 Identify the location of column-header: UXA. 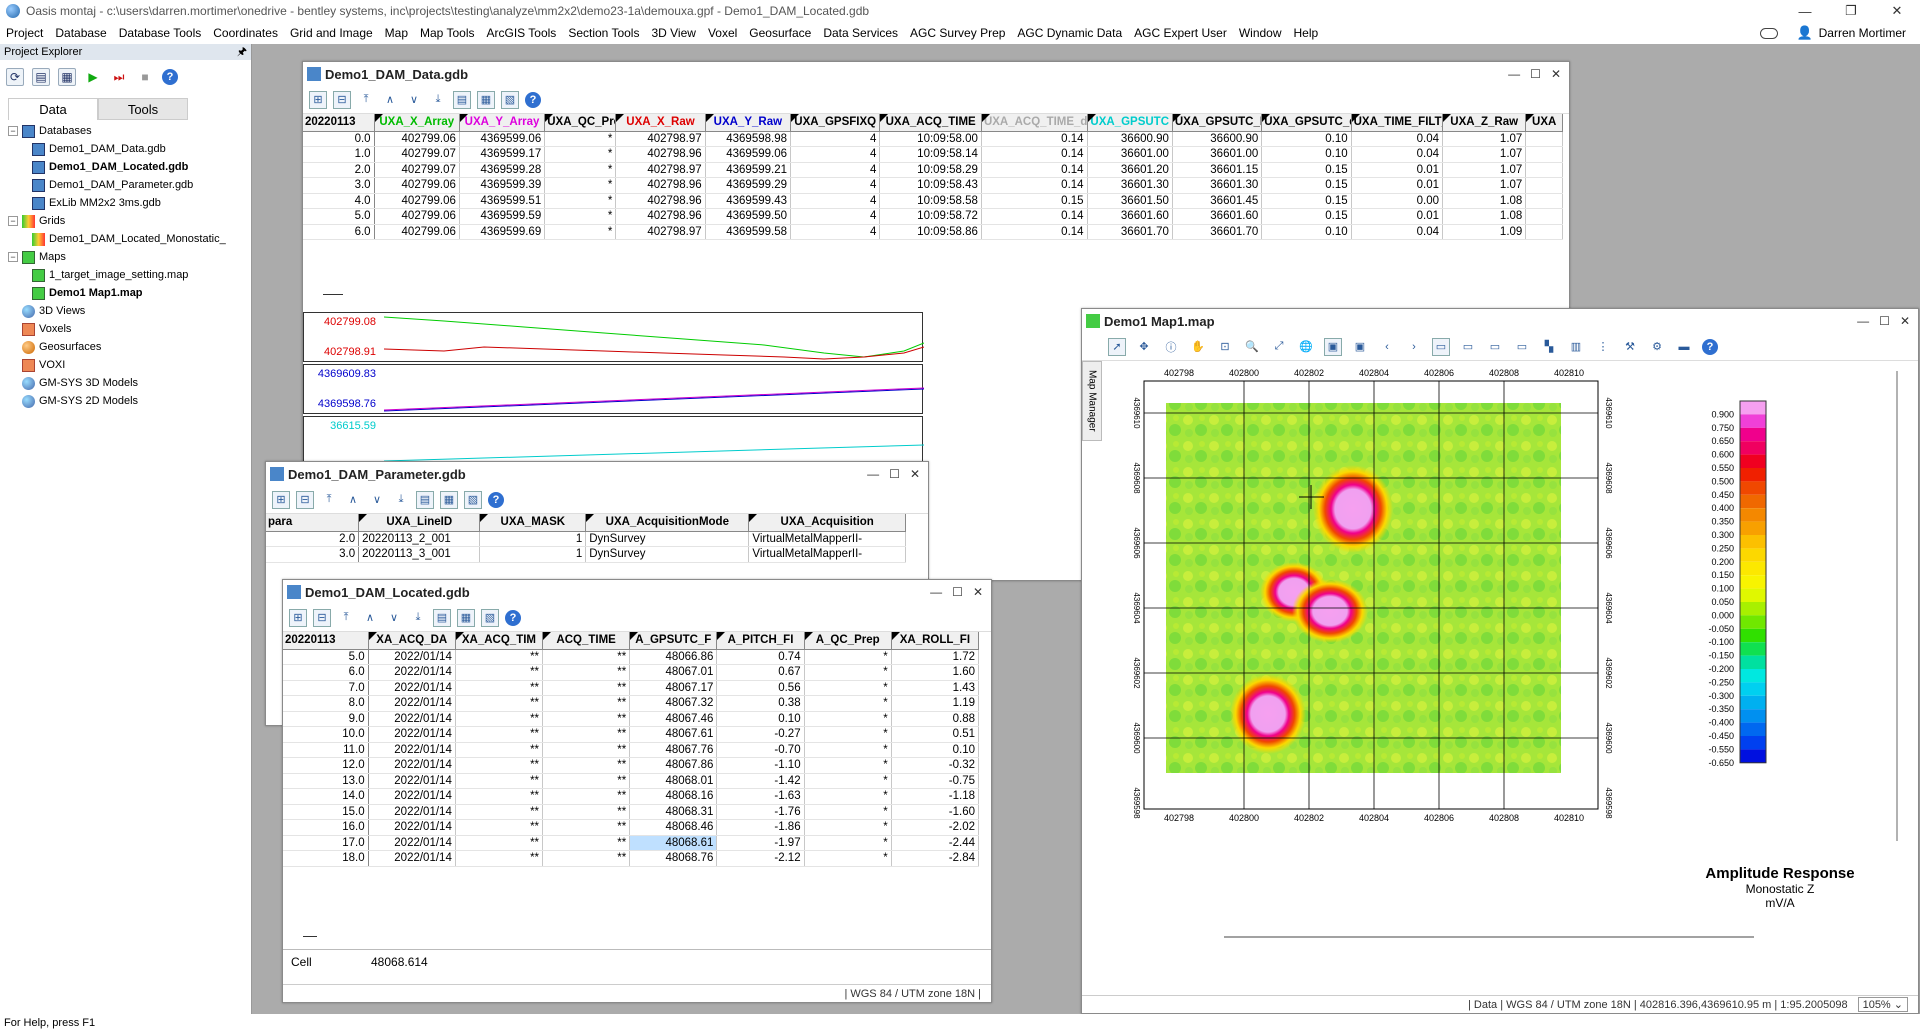
(1544, 123).